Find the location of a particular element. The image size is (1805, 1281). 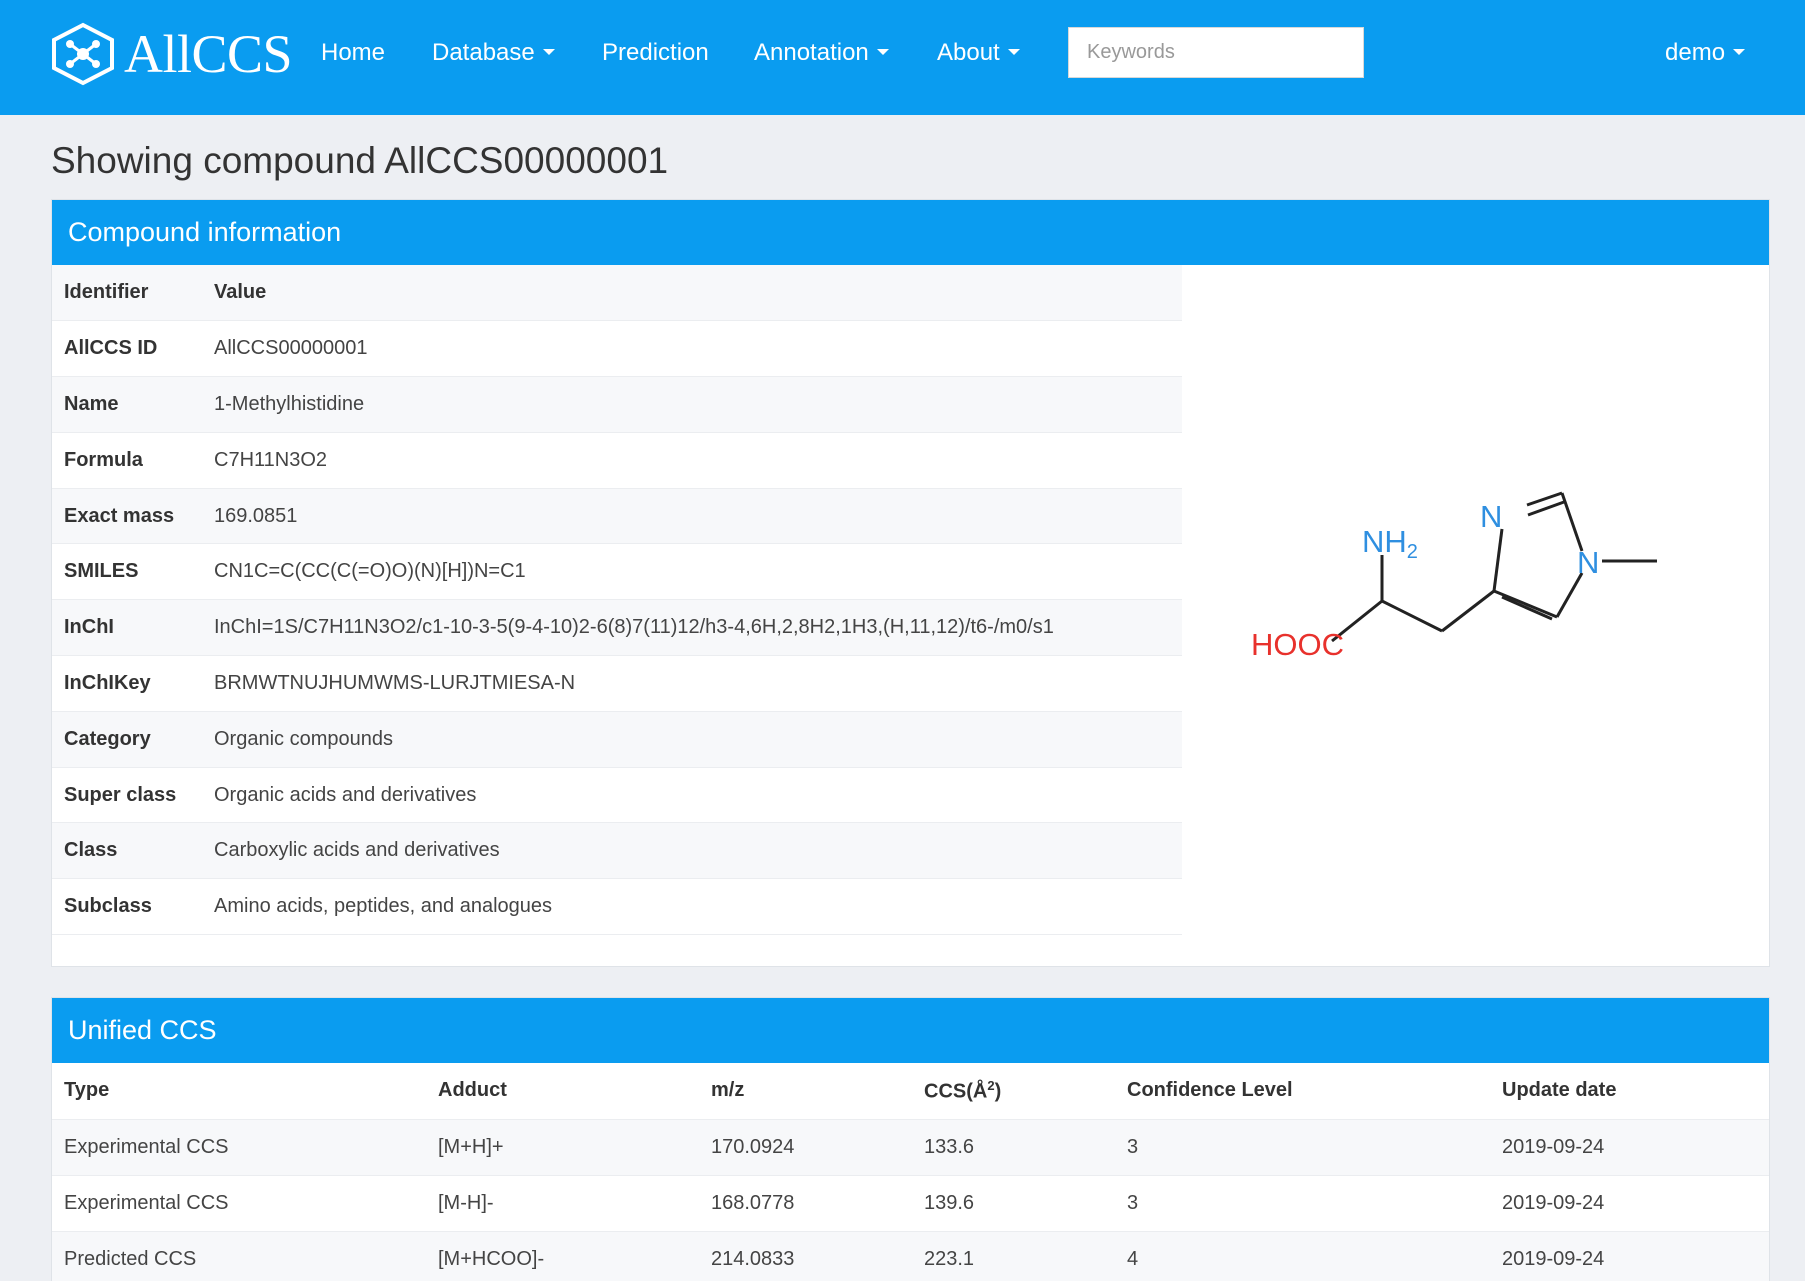

panel-title: Unified CCS is located at coordinates (910, 1030).